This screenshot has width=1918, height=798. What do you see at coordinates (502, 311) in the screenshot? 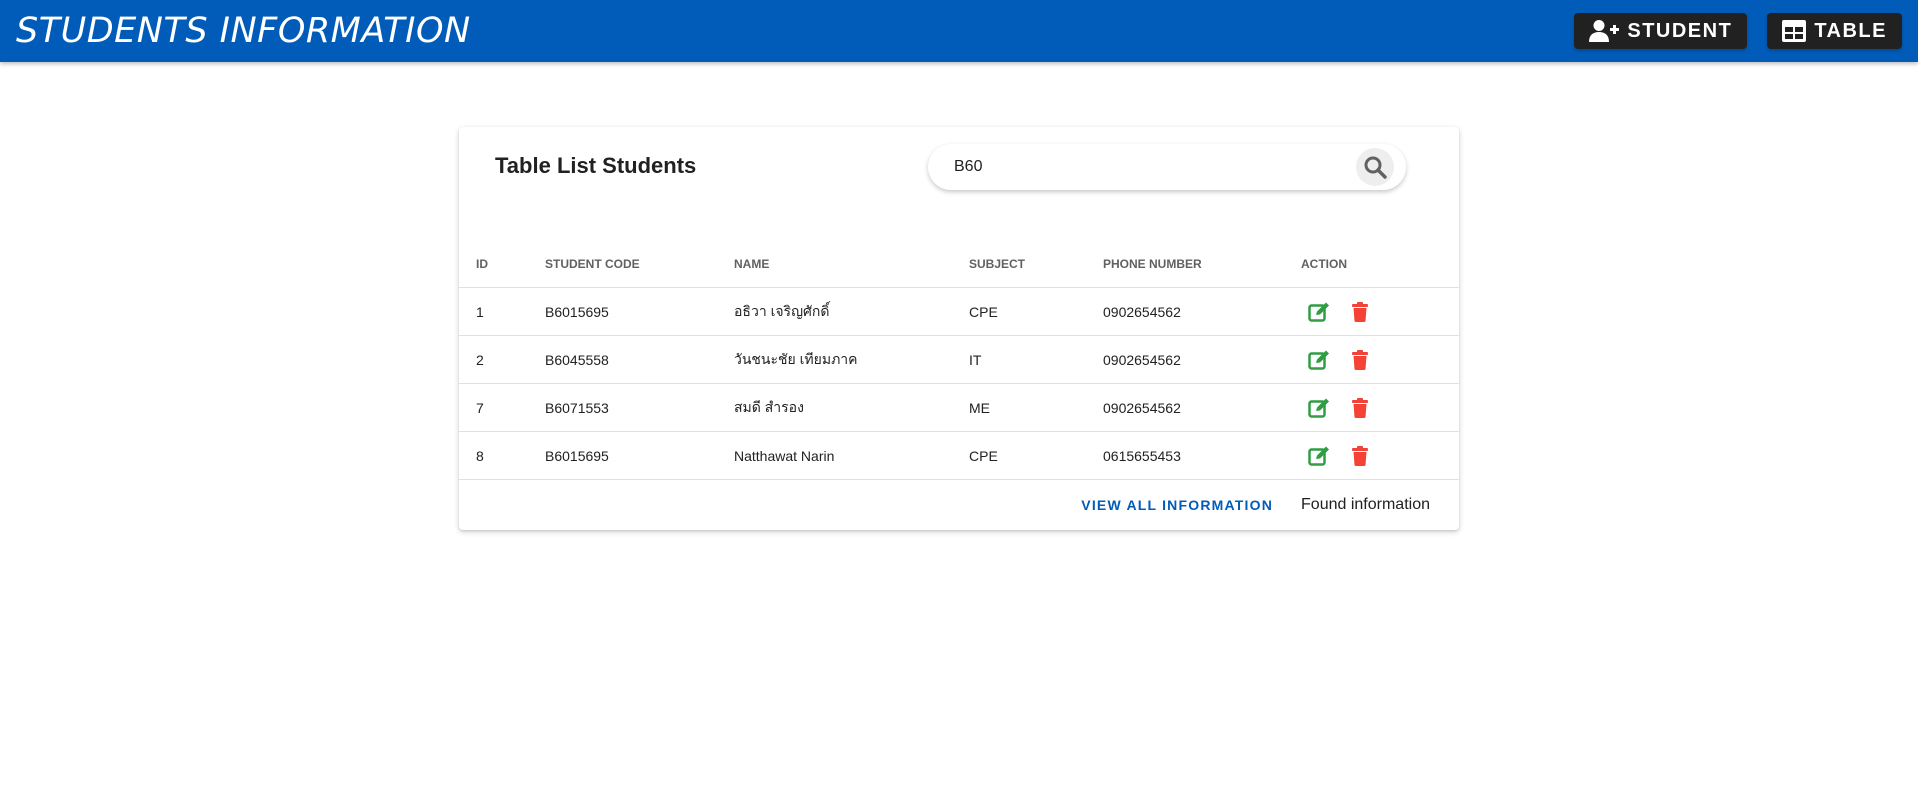
I see `cell-id: 1` at bounding box center [502, 311].